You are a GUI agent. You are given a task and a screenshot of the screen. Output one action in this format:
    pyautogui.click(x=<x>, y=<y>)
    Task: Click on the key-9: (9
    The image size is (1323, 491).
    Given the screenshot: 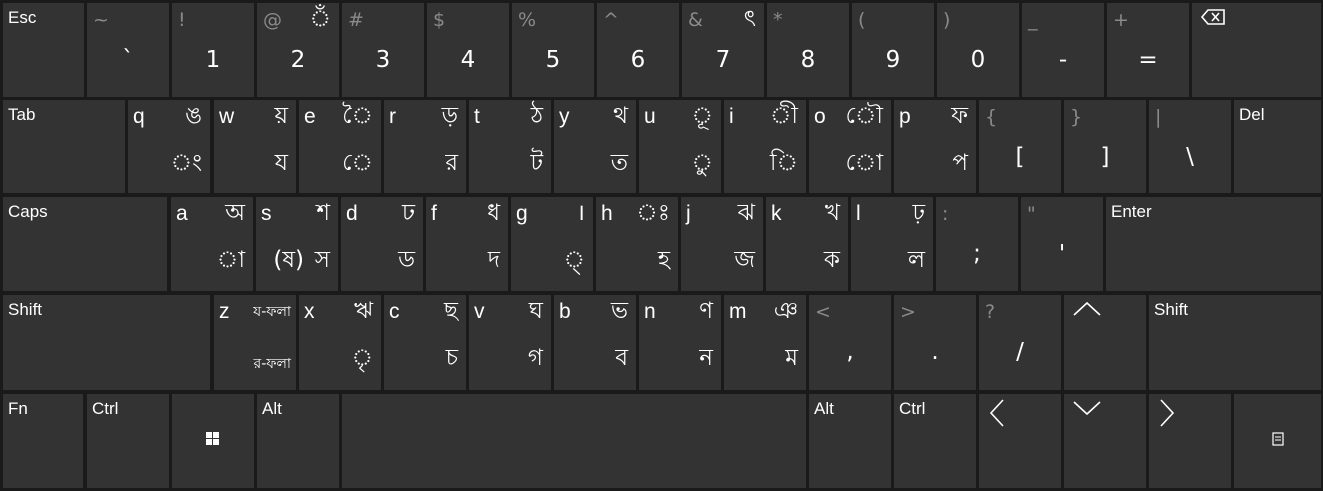 What is the action you would take?
    pyautogui.click(x=893, y=50)
    